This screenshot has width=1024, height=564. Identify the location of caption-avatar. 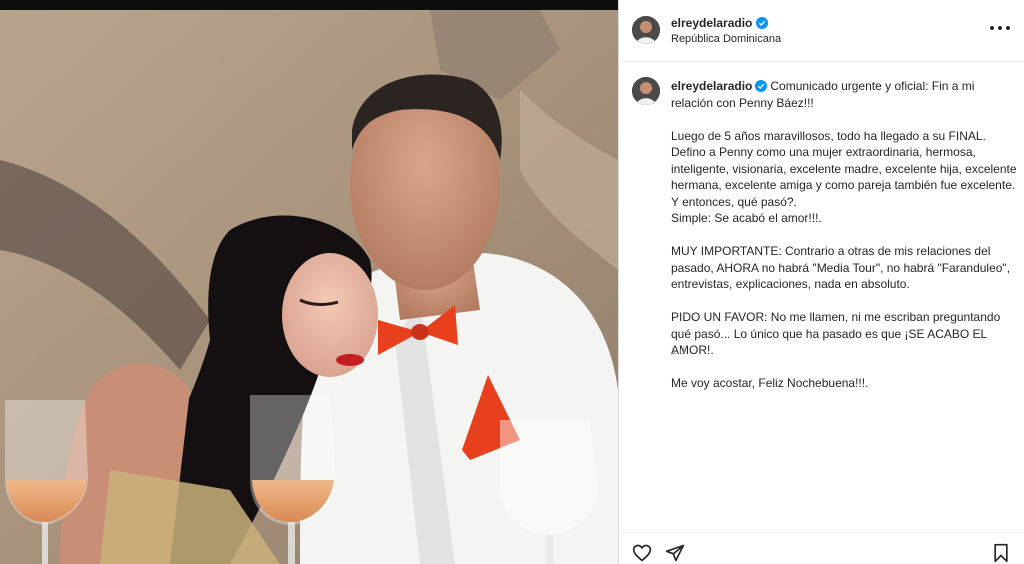
(646, 91).